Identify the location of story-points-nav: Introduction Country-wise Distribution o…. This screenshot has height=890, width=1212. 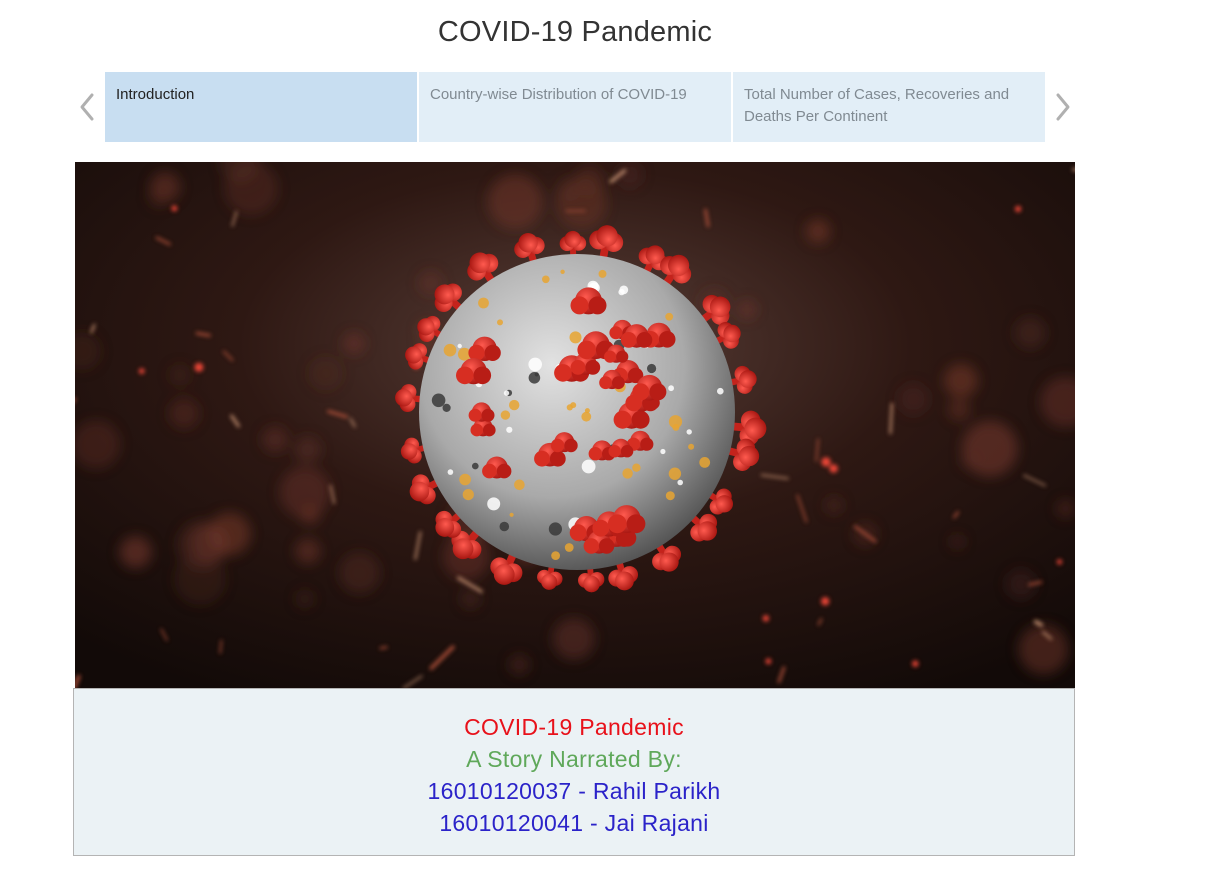
(575, 107).